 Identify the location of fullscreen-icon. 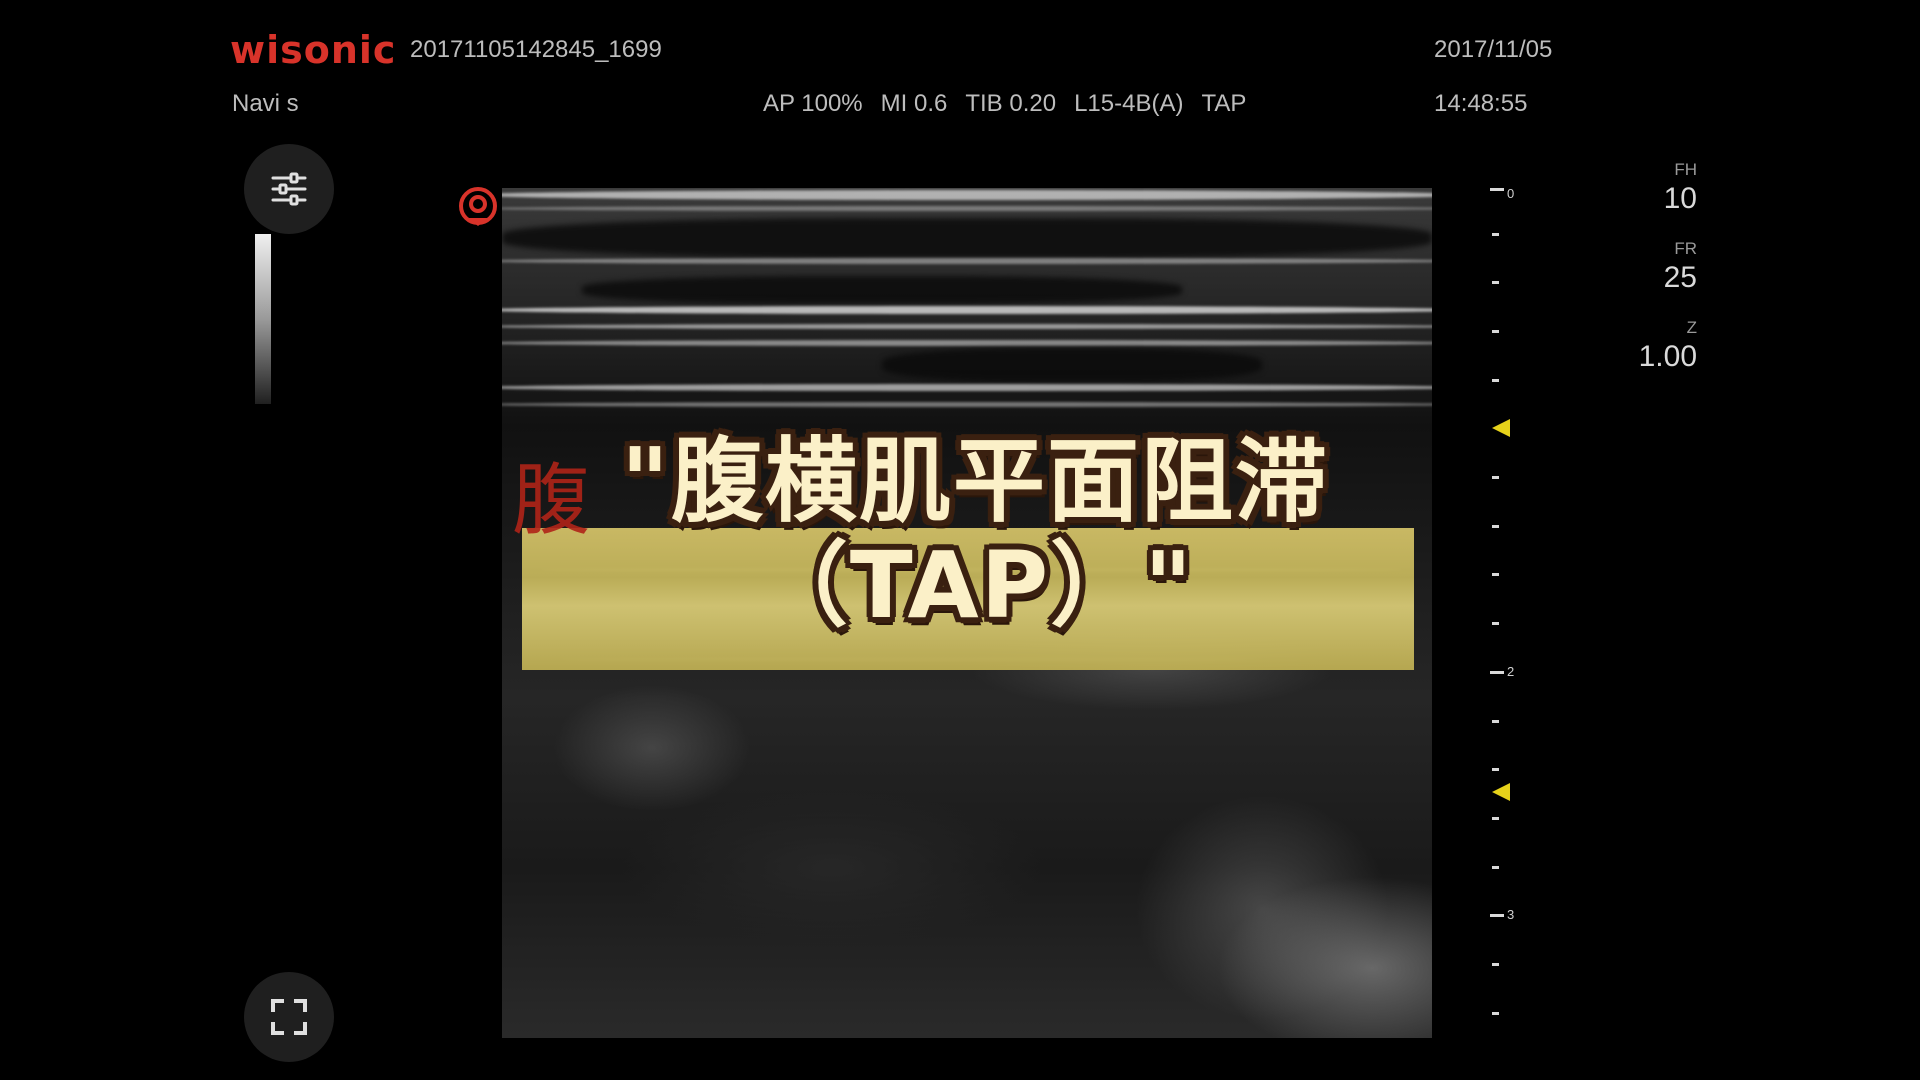
(289, 1017).